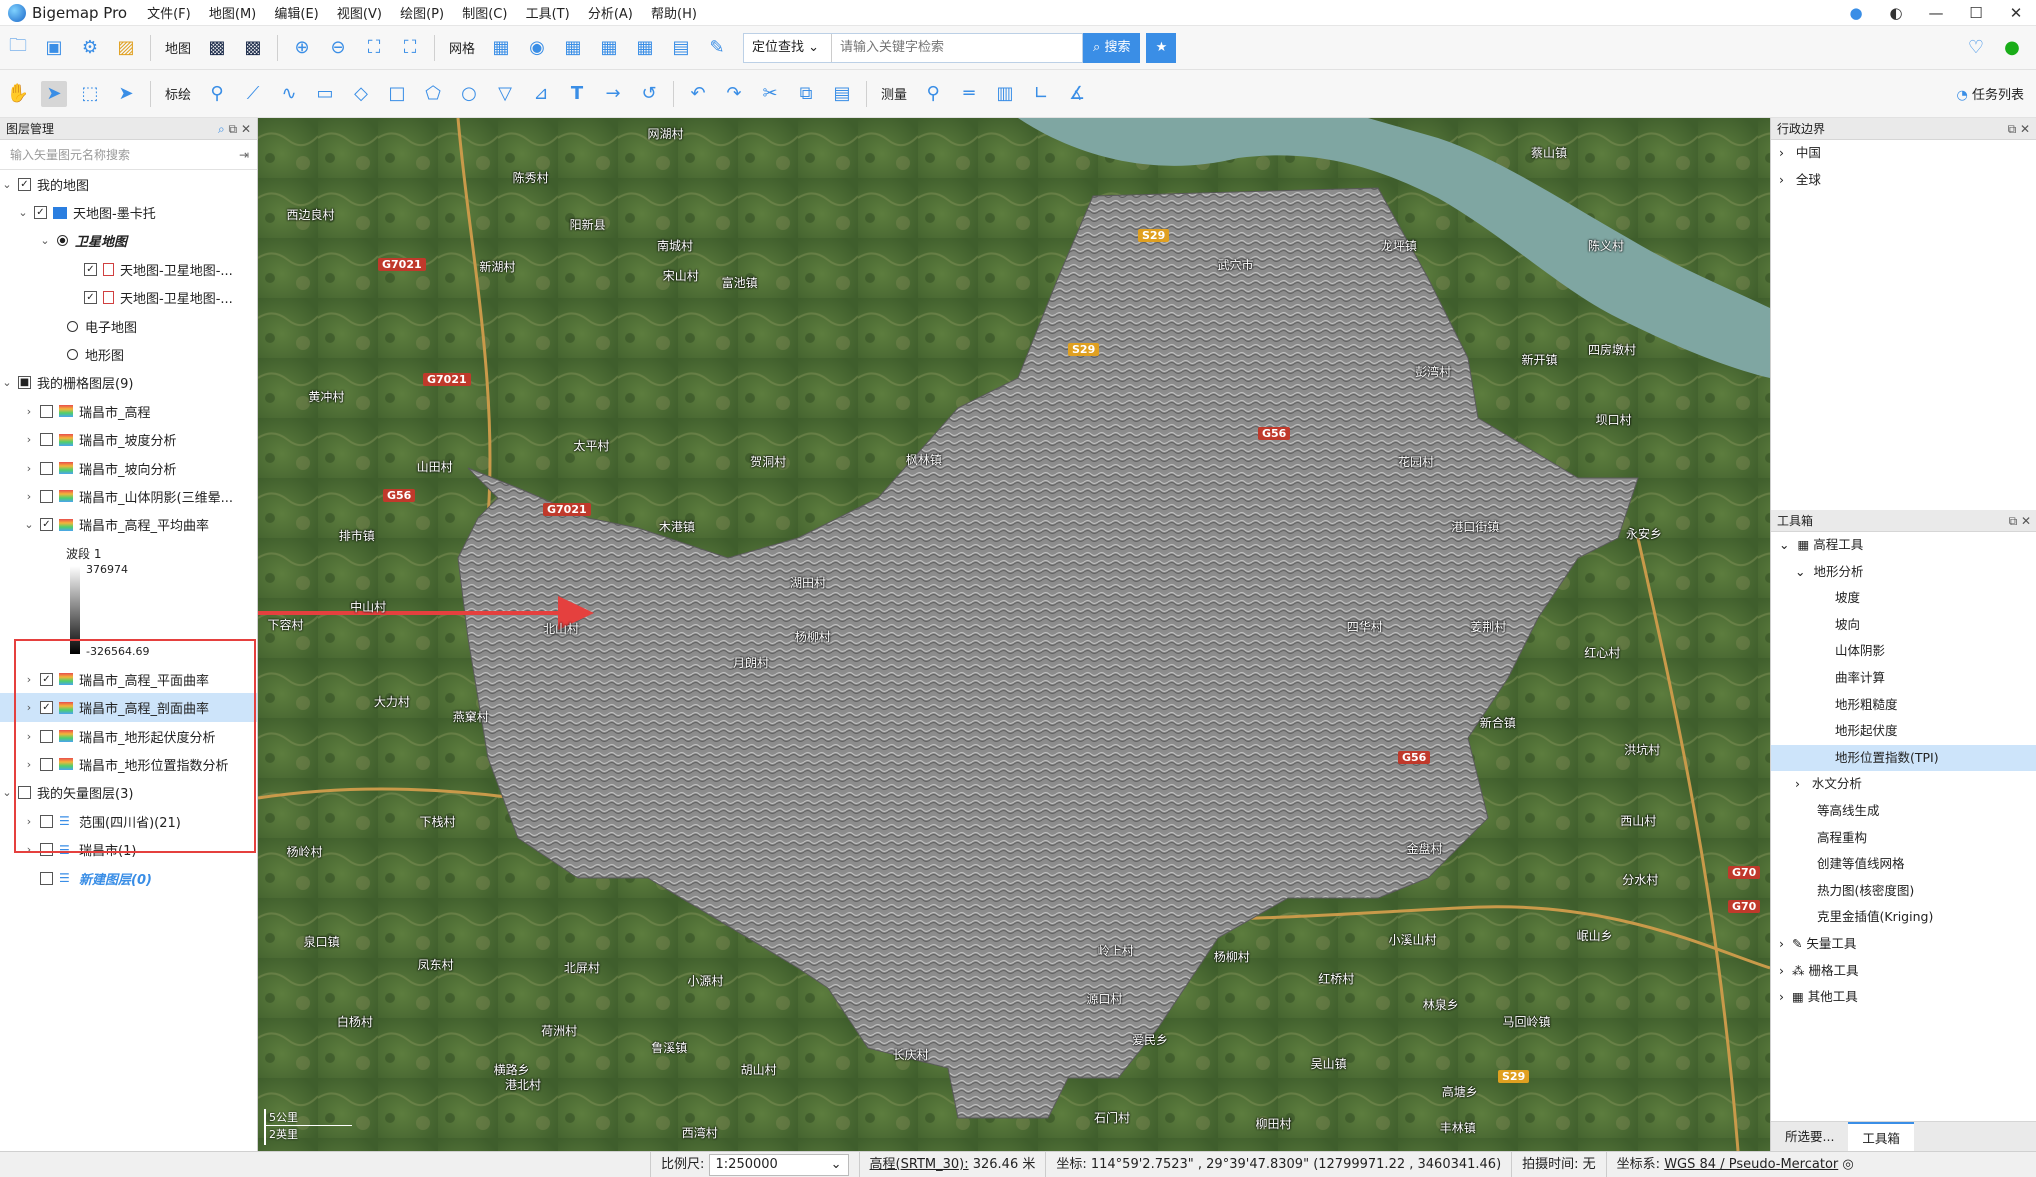 This screenshot has width=2036, height=1177. What do you see at coordinates (674, 14) in the screenshot?
I see `menu-help: 帮助(H)` at bounding box center [674, 14].